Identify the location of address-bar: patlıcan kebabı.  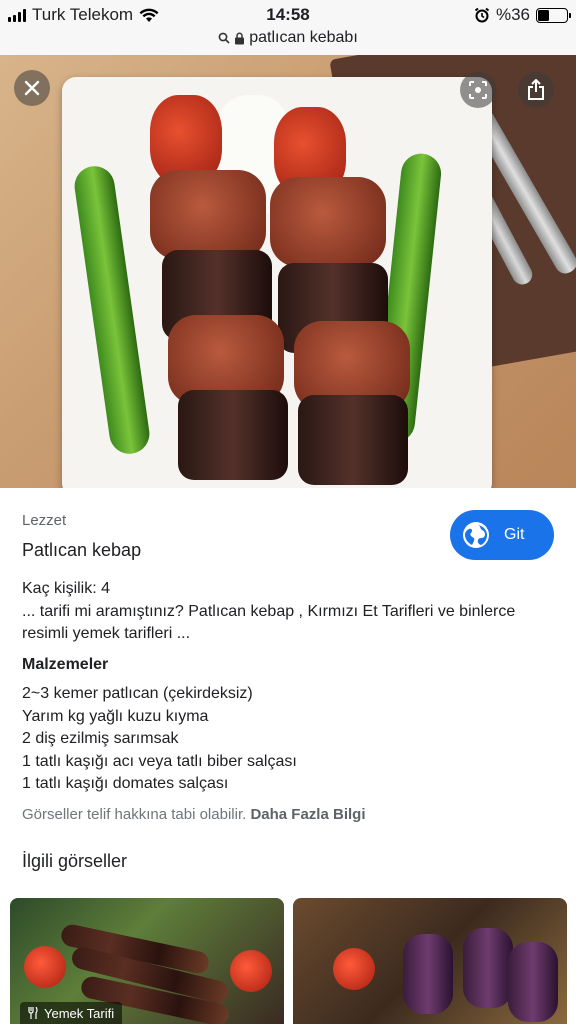
(288, 41).